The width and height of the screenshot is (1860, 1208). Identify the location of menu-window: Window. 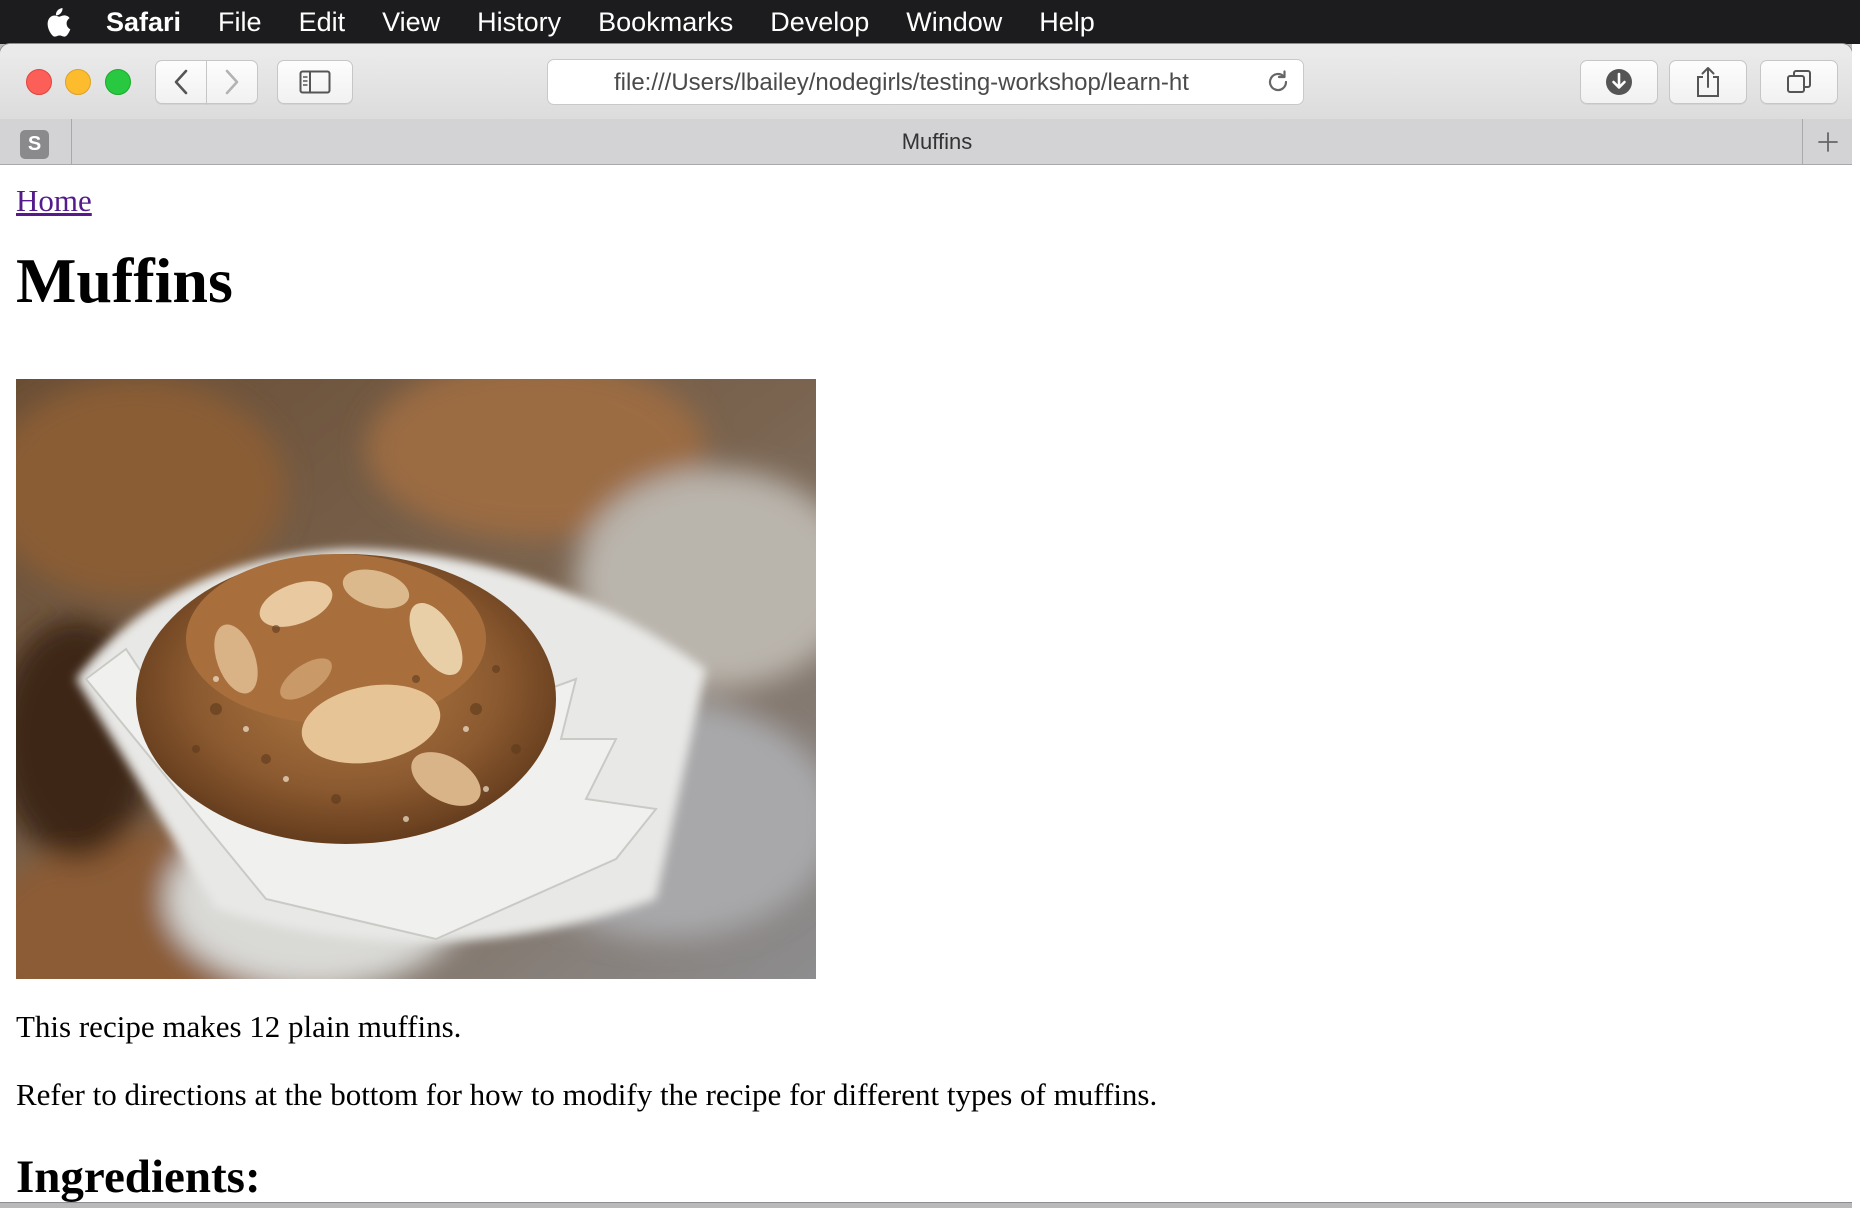
(954, 22).